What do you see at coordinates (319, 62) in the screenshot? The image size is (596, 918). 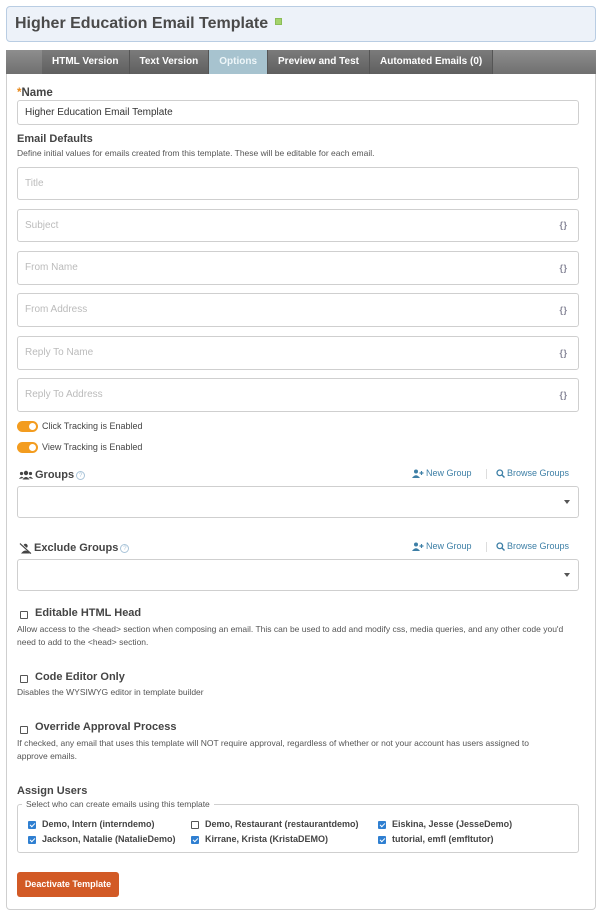 I see `tab-preview-and-test: Preview and Test` at bounding box center [319, 62].